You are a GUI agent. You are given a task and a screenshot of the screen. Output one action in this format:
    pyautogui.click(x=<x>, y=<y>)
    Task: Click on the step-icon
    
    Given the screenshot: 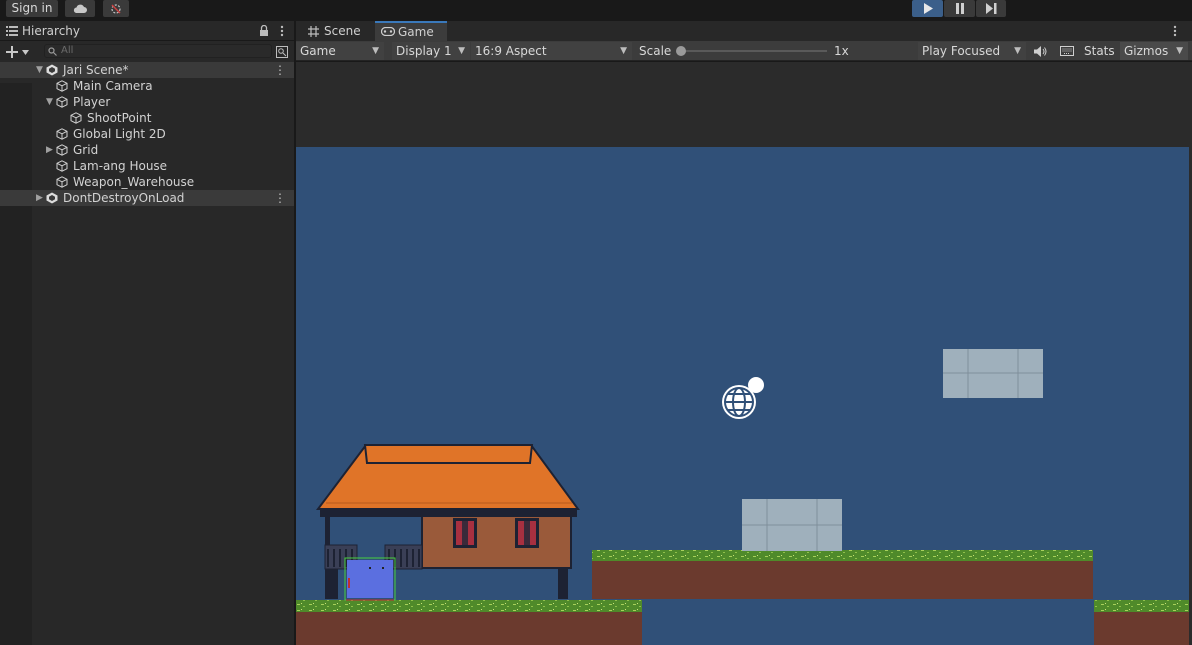 What is the action you would take?
    pyautogui.click(x=990, y=8)
    